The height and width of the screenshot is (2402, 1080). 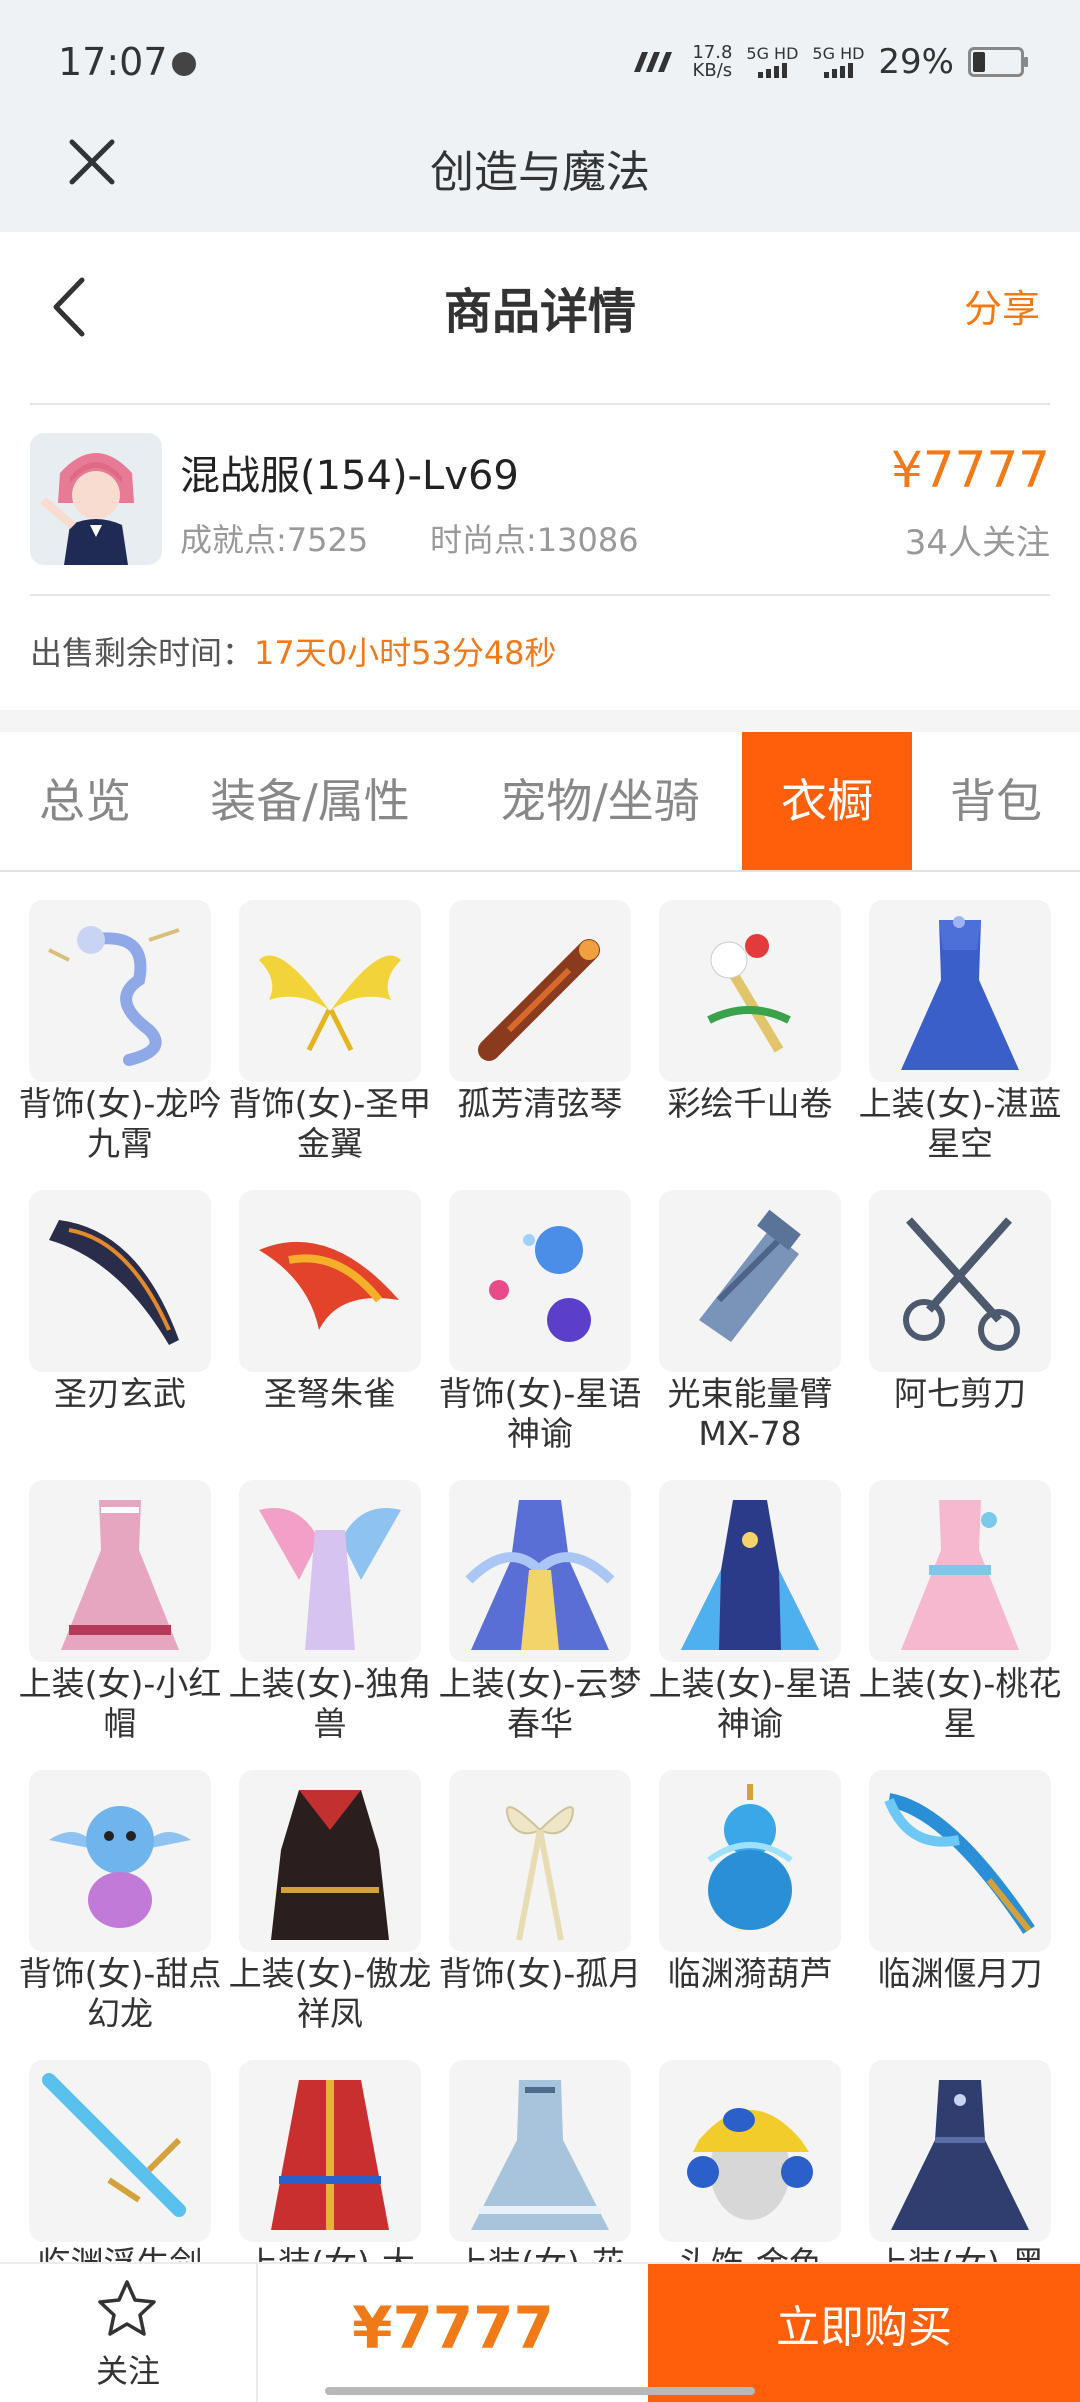 What do you see at coordinates (539, 312) in the screenshot?
I see `page-title: 商品详情` at bounding box center [539, 312].